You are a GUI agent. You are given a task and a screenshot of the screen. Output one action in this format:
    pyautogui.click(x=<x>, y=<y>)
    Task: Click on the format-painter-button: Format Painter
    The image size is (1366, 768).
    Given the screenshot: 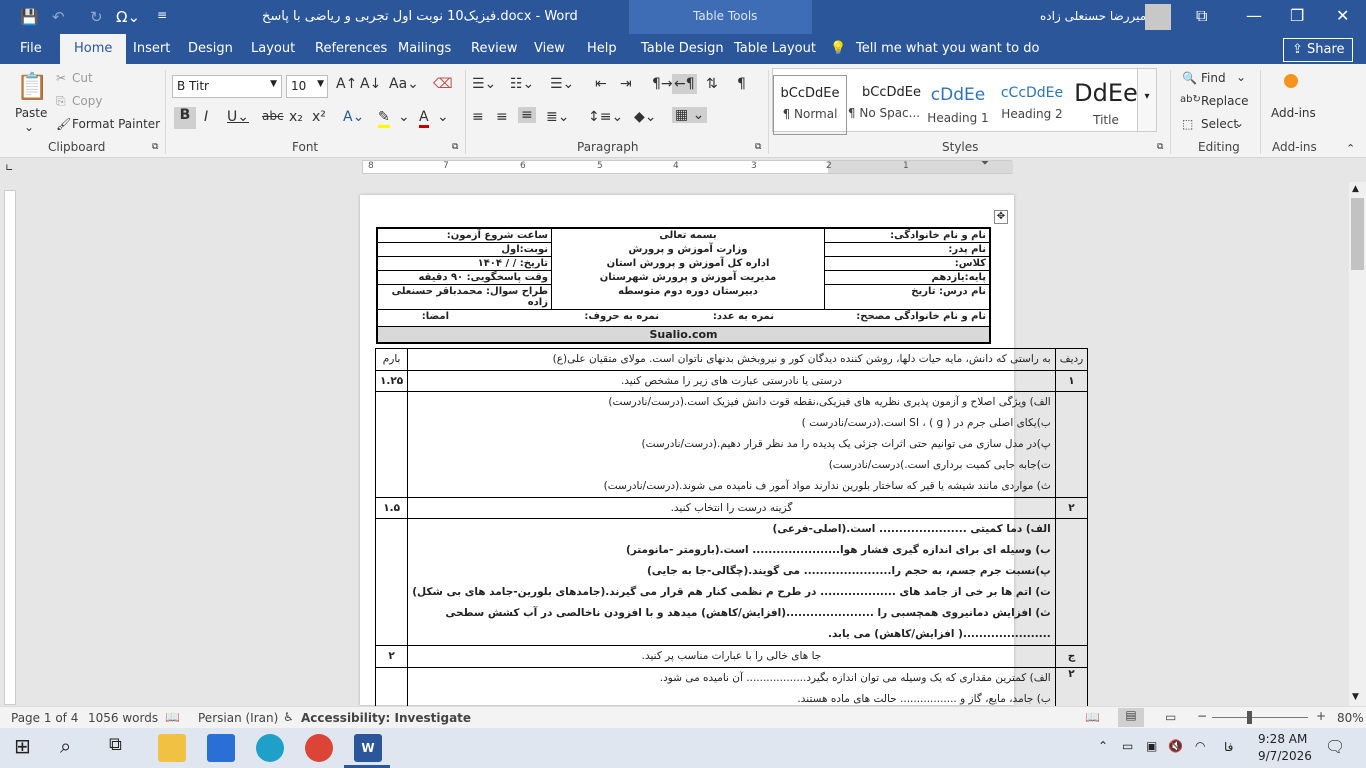 What is the action you would take?
    pyautogui.click(x=116, y=124)
    